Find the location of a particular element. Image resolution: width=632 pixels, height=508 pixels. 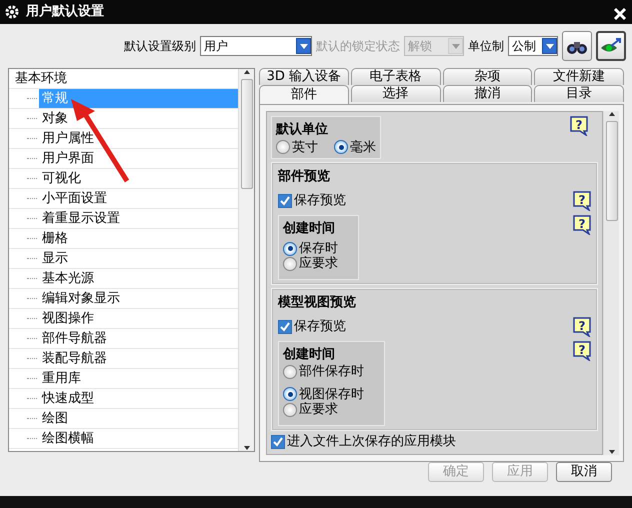

tree-item: 可视化 is located at coordinates (61, 178).